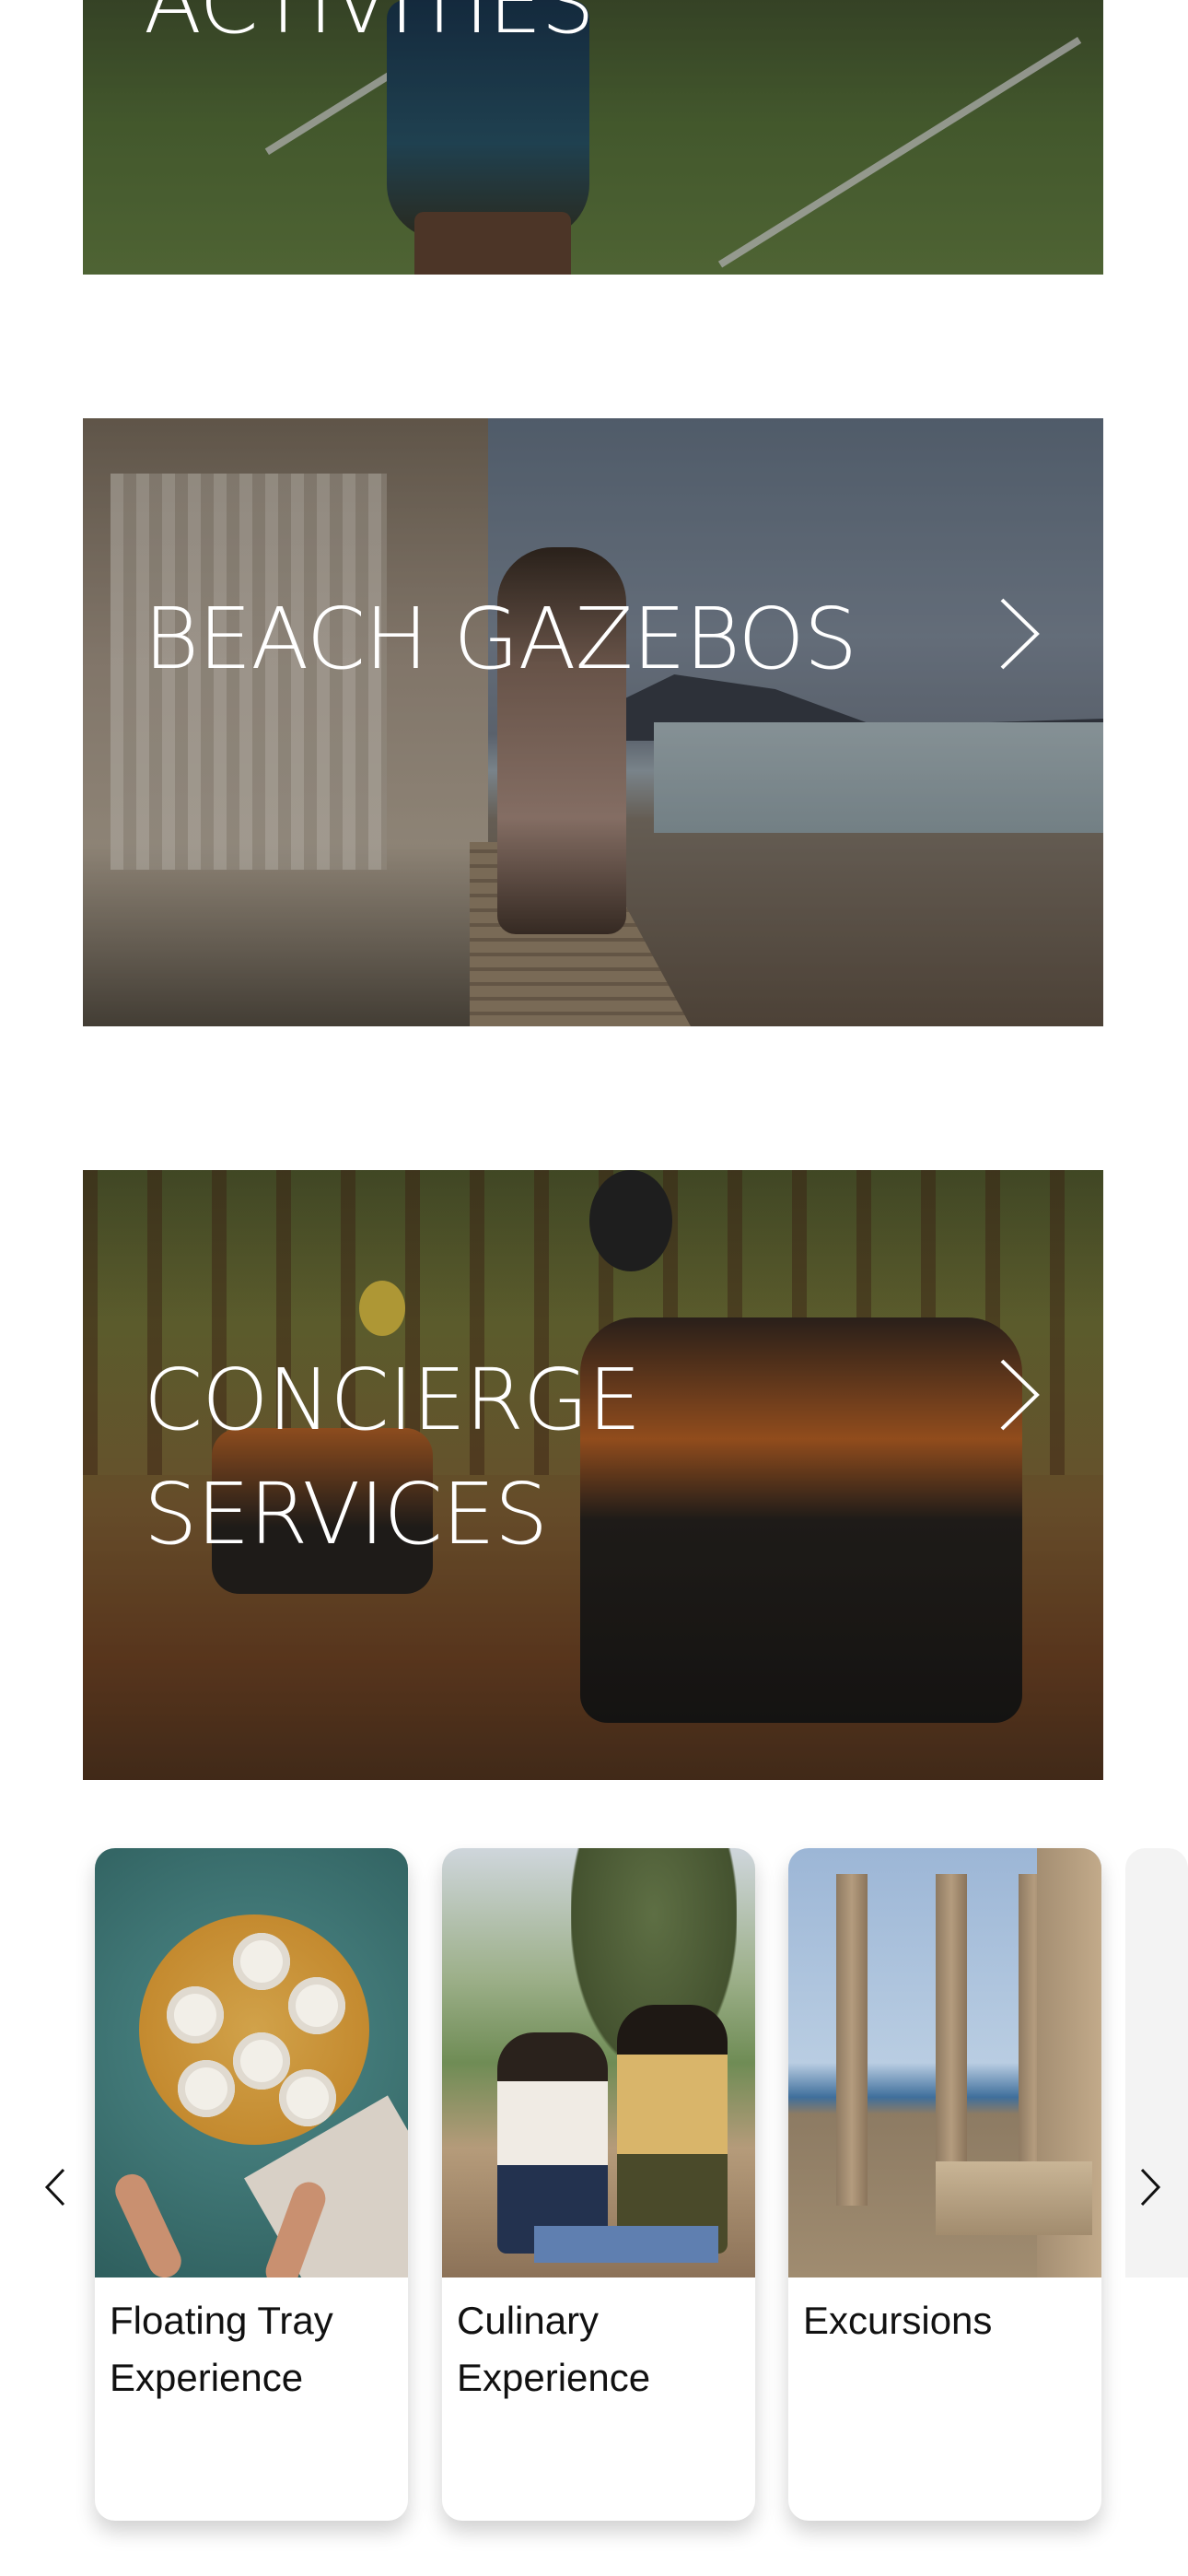 The image size is (1188, 2576). Describe the element at coordinates (369, 26) in the screenshot. I see `activities-title: ACTIVITIES` at that location.